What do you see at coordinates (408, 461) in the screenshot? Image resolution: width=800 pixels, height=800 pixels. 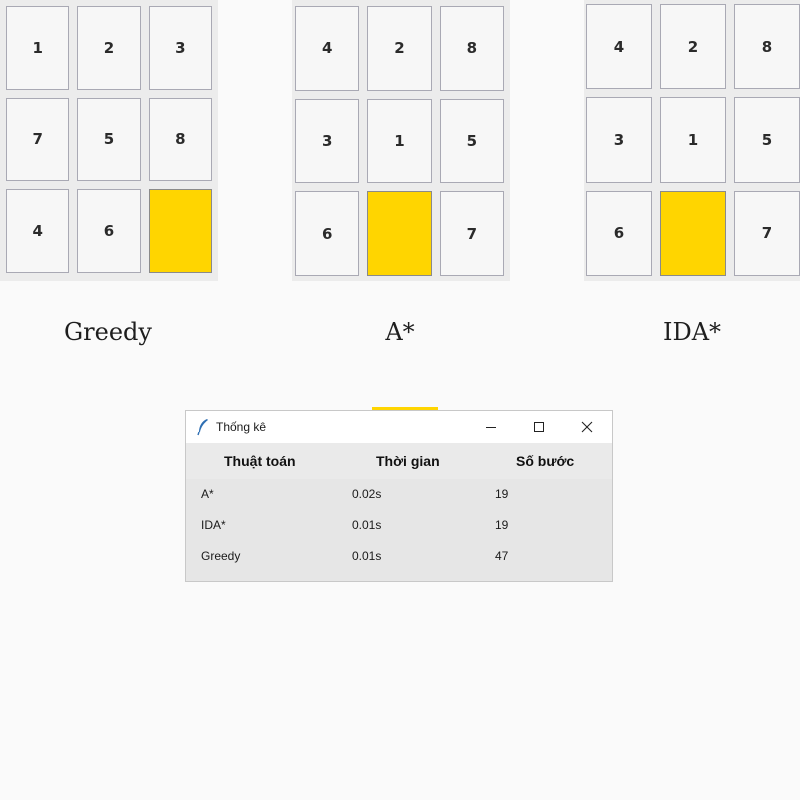 I see `column-header-time: Thời gian` at bounding box center [408, 461].